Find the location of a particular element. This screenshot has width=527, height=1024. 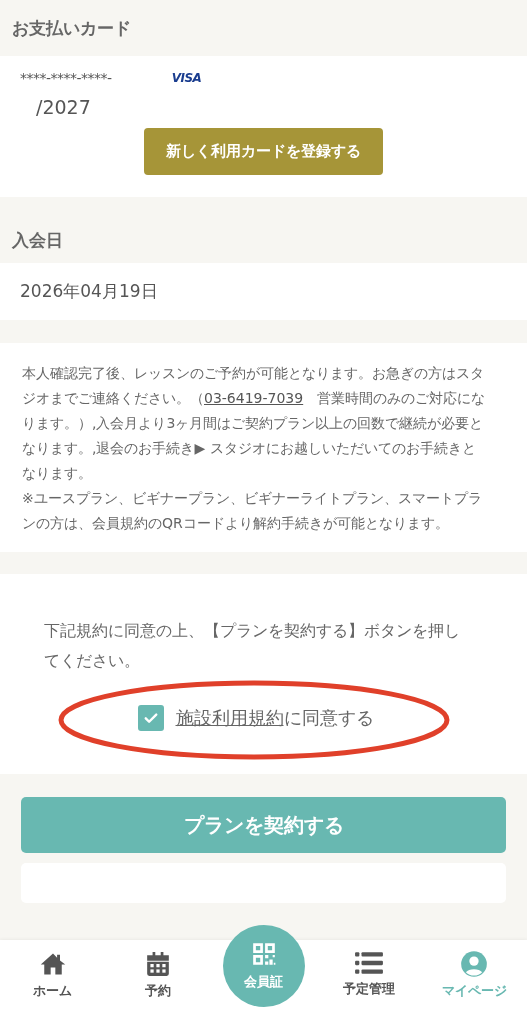

nav-tab: ホーム is located at coordinates (53, 970).